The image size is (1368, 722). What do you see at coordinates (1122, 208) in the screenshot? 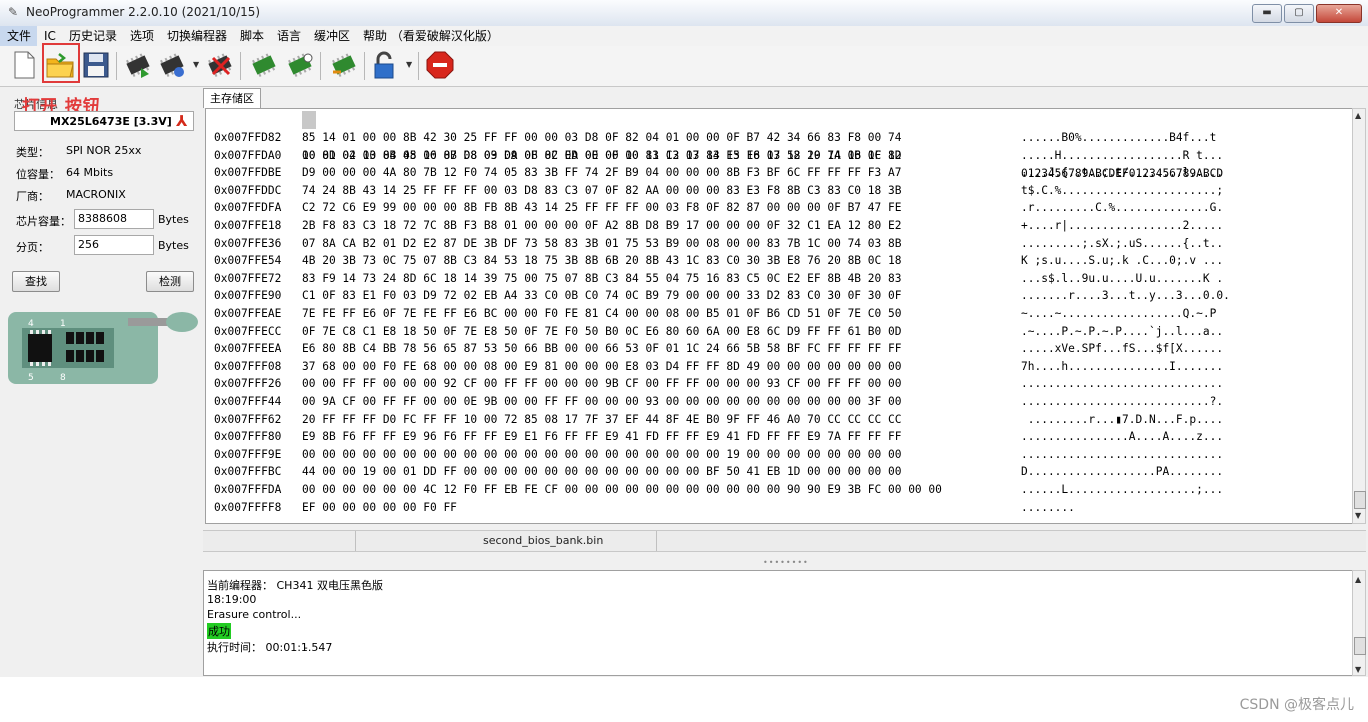
I see `hex-ascii: .r.........C.%..............G.` at bounding box center [1122, 208].